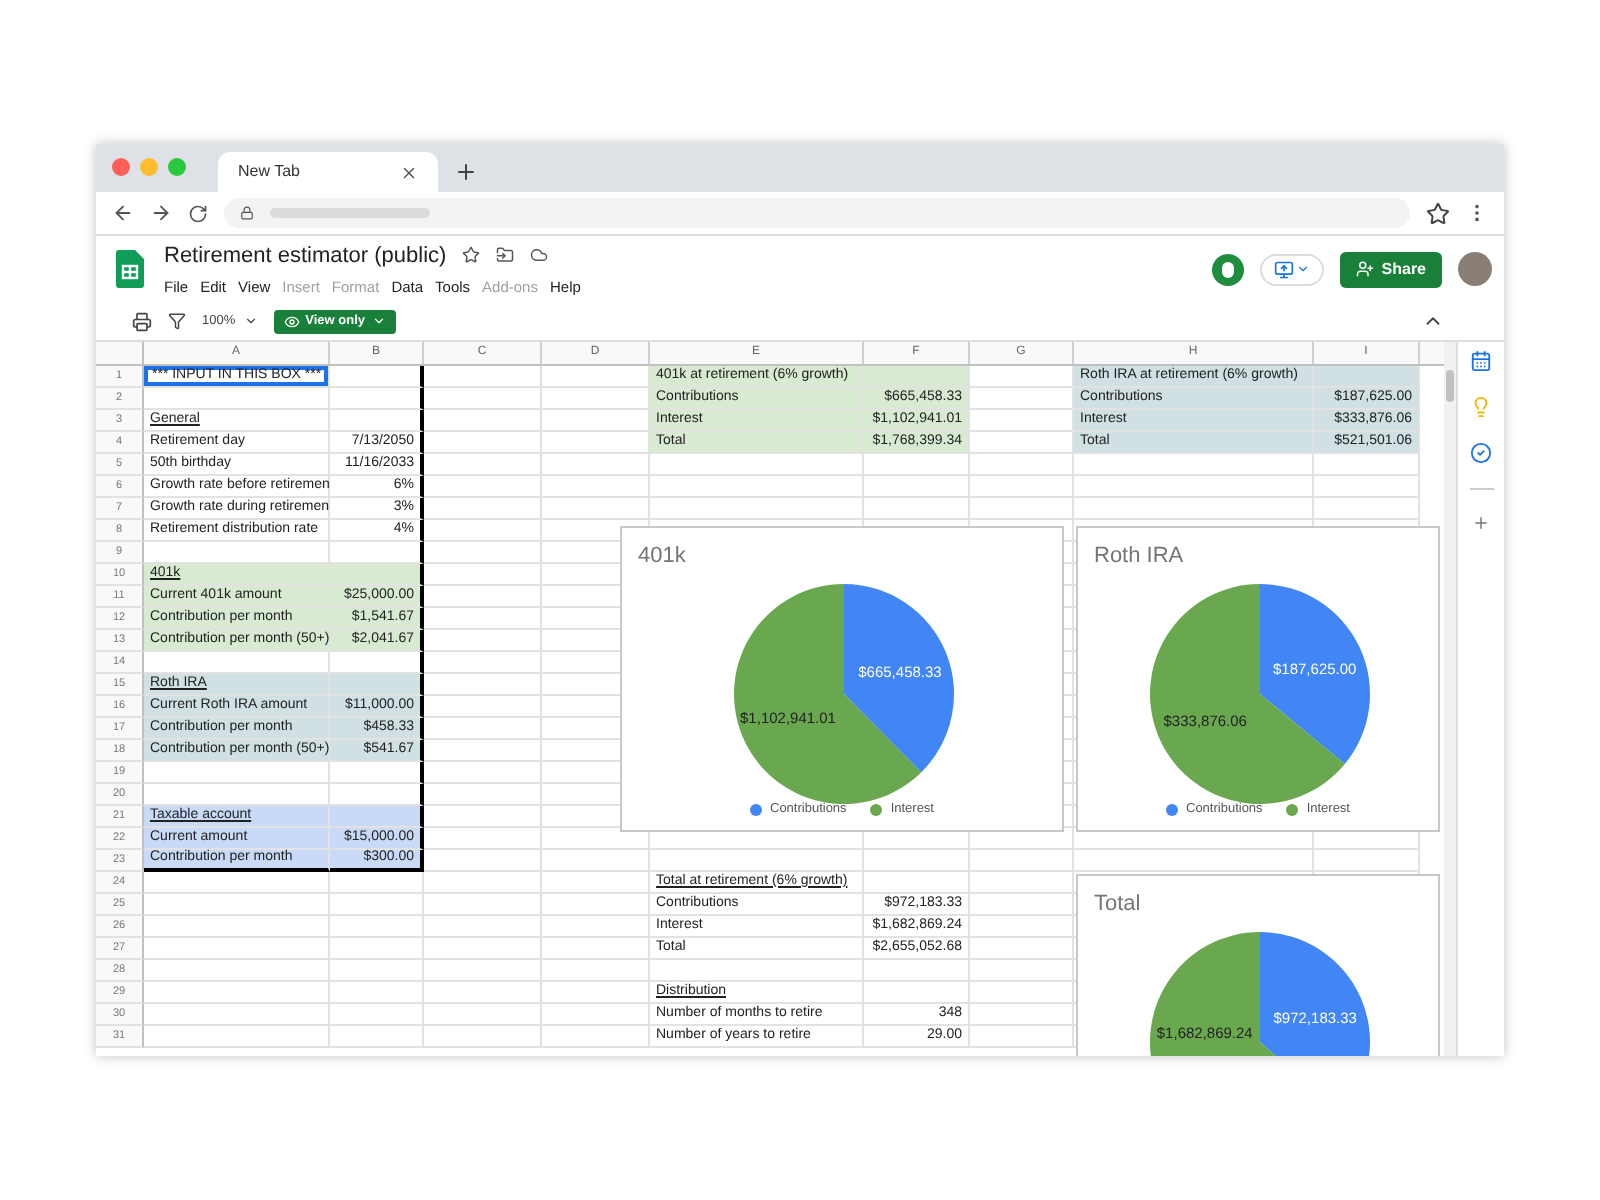 This screenshot has width=1600, height=1200. I want to click on present-button, so click(1291, 269).